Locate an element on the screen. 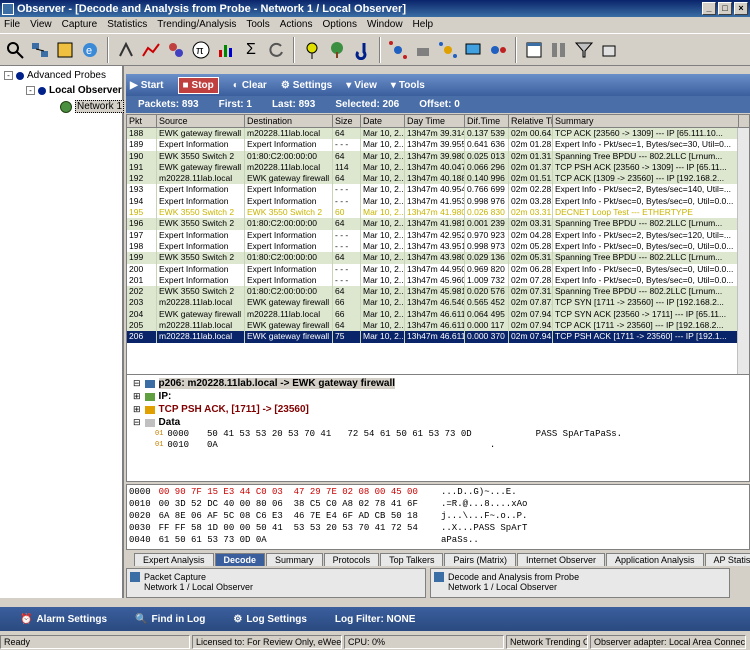 Image resolution: width=750 pixels, height=650 pixels. column-header: Relative Time is located at coordinates (531, 121).